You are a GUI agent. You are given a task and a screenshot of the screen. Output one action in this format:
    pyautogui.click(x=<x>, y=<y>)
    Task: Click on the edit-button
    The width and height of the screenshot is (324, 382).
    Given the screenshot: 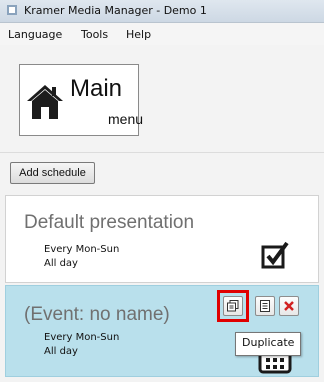 What is the action you would take?
    pyautogui.click(x=265, y=306)
    